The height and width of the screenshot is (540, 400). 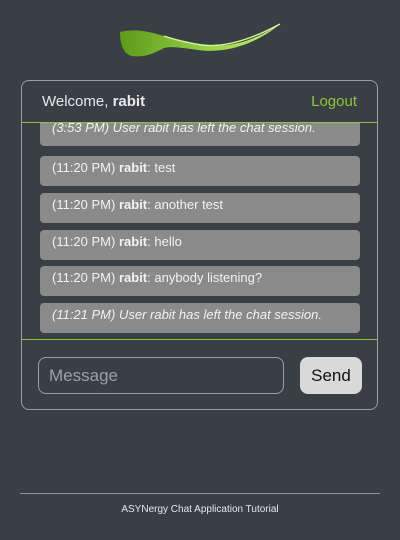 What do you see at coordinates (161, 375) in the screenshot?
I see `message-input` at bounding box center [161, 375].